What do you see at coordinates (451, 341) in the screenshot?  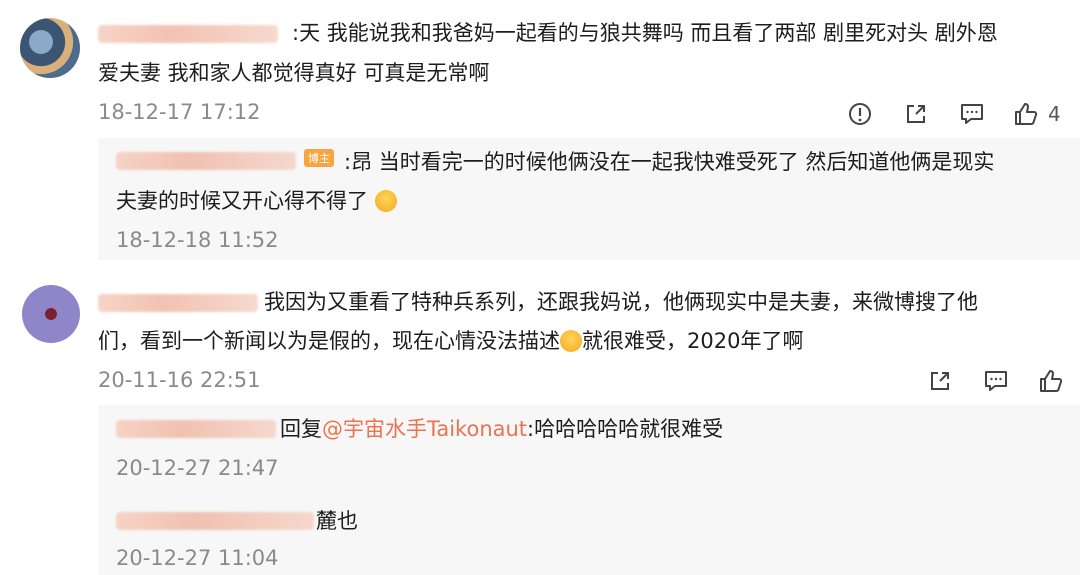 I see `comment-text: 们，看到一个新闻以为是假的，现在心情没法描述 就很难受，2020年了啊` at bounding box center [451, 341].